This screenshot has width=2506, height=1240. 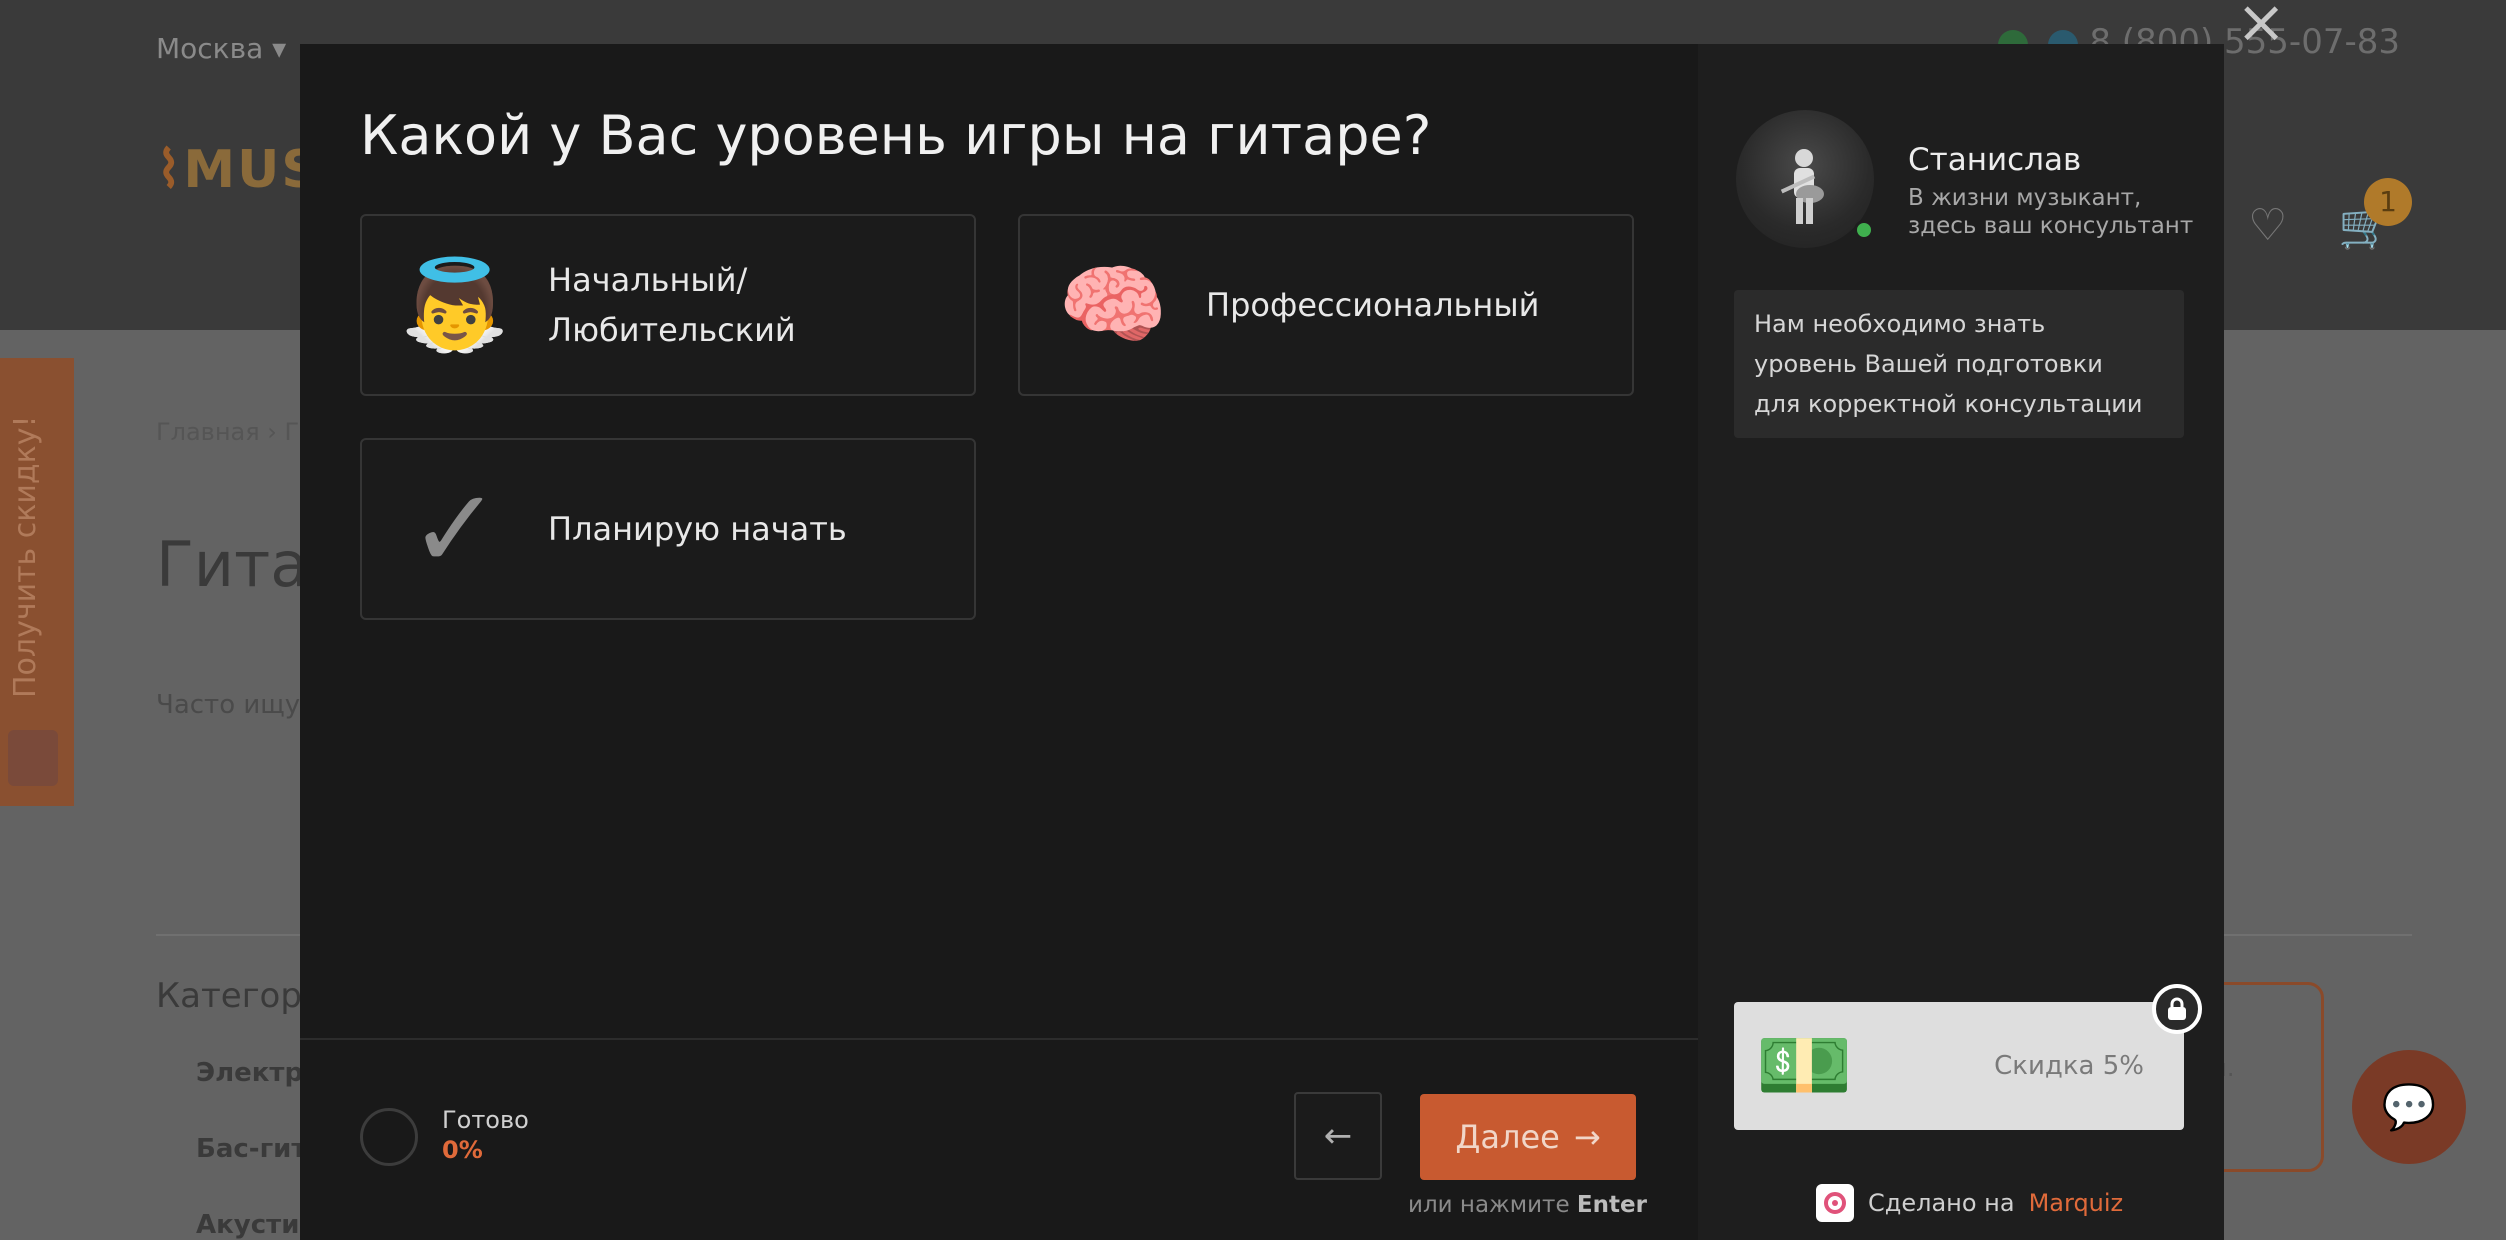 What do you see at coordinates (250, 1073) in the screenshot?
I see `category-item: Электр` at bounding box center [250, 1073].